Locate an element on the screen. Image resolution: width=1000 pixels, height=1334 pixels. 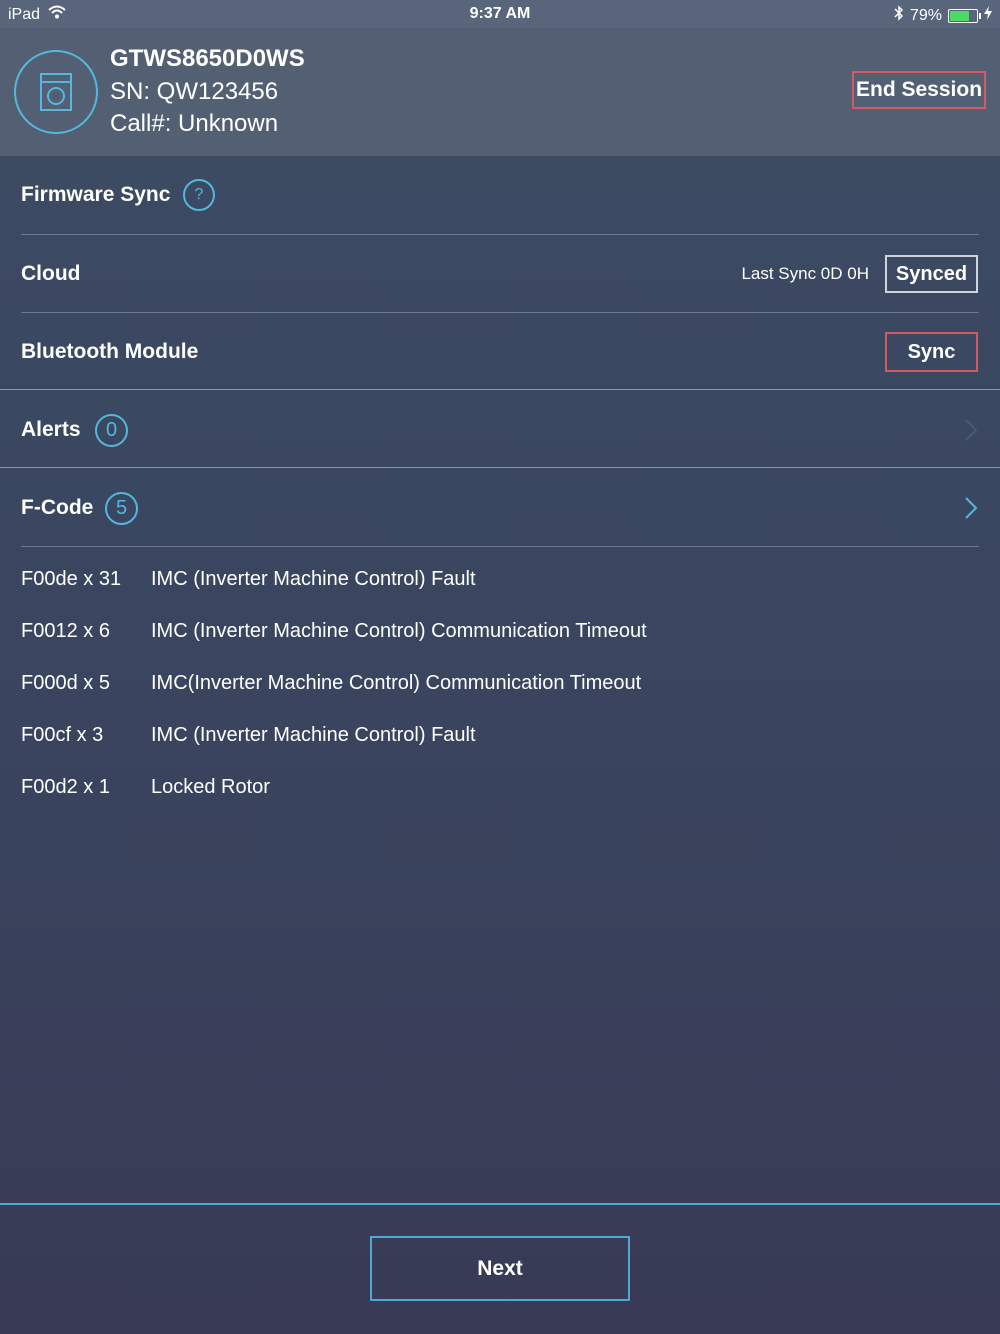
last-sync-text: Last Sync 0D 0H is located at coordinates (805, 273).